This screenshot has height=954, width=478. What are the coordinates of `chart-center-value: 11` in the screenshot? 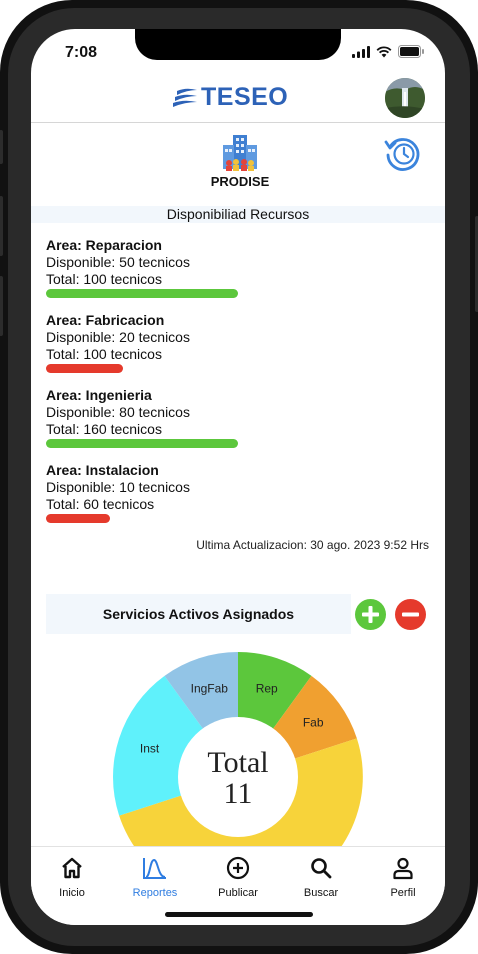 It's located at (238, 793).